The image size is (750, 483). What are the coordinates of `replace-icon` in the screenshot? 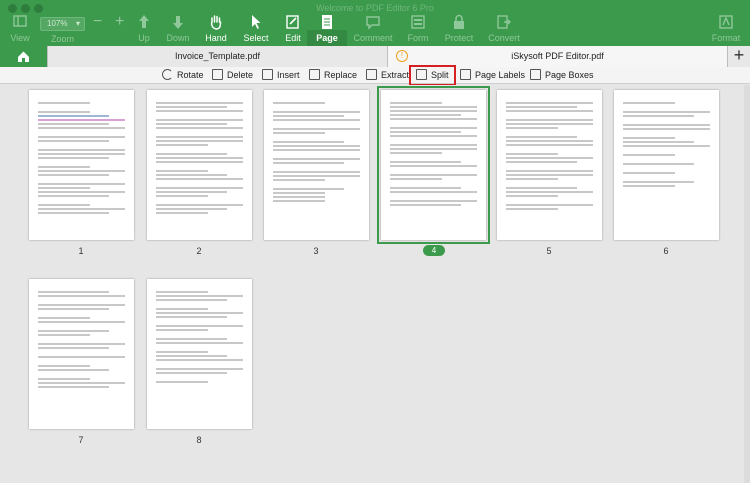 It's located at (314, 75).